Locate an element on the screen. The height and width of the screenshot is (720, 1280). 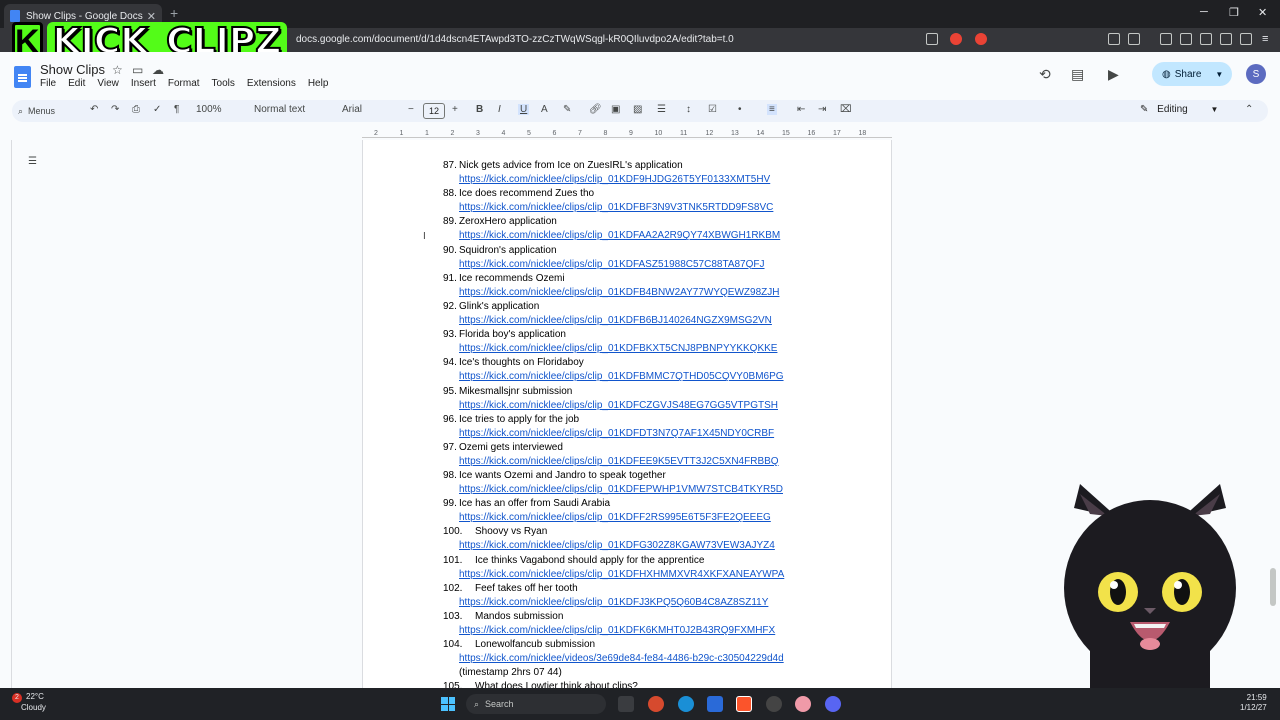
line-spacing-icon: ↕ is located at coordinates (688, 109).